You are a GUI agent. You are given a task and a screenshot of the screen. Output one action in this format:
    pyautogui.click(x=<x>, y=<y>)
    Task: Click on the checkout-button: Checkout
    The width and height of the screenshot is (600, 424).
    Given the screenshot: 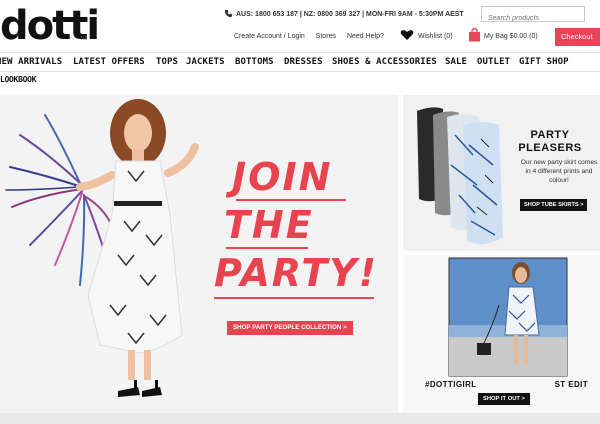 What is the action you would take?
    pyautogui.click(x=577, y=37)
    